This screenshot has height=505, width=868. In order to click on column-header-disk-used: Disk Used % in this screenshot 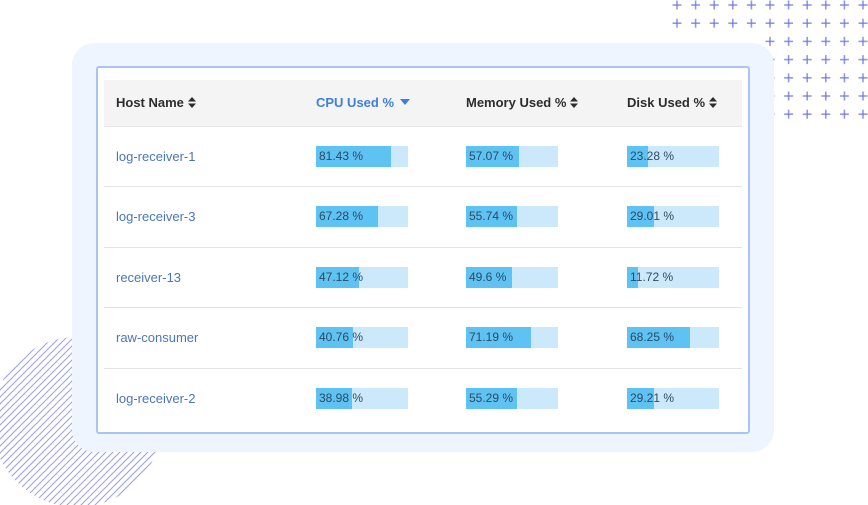, I will do `click(678, 103)`.